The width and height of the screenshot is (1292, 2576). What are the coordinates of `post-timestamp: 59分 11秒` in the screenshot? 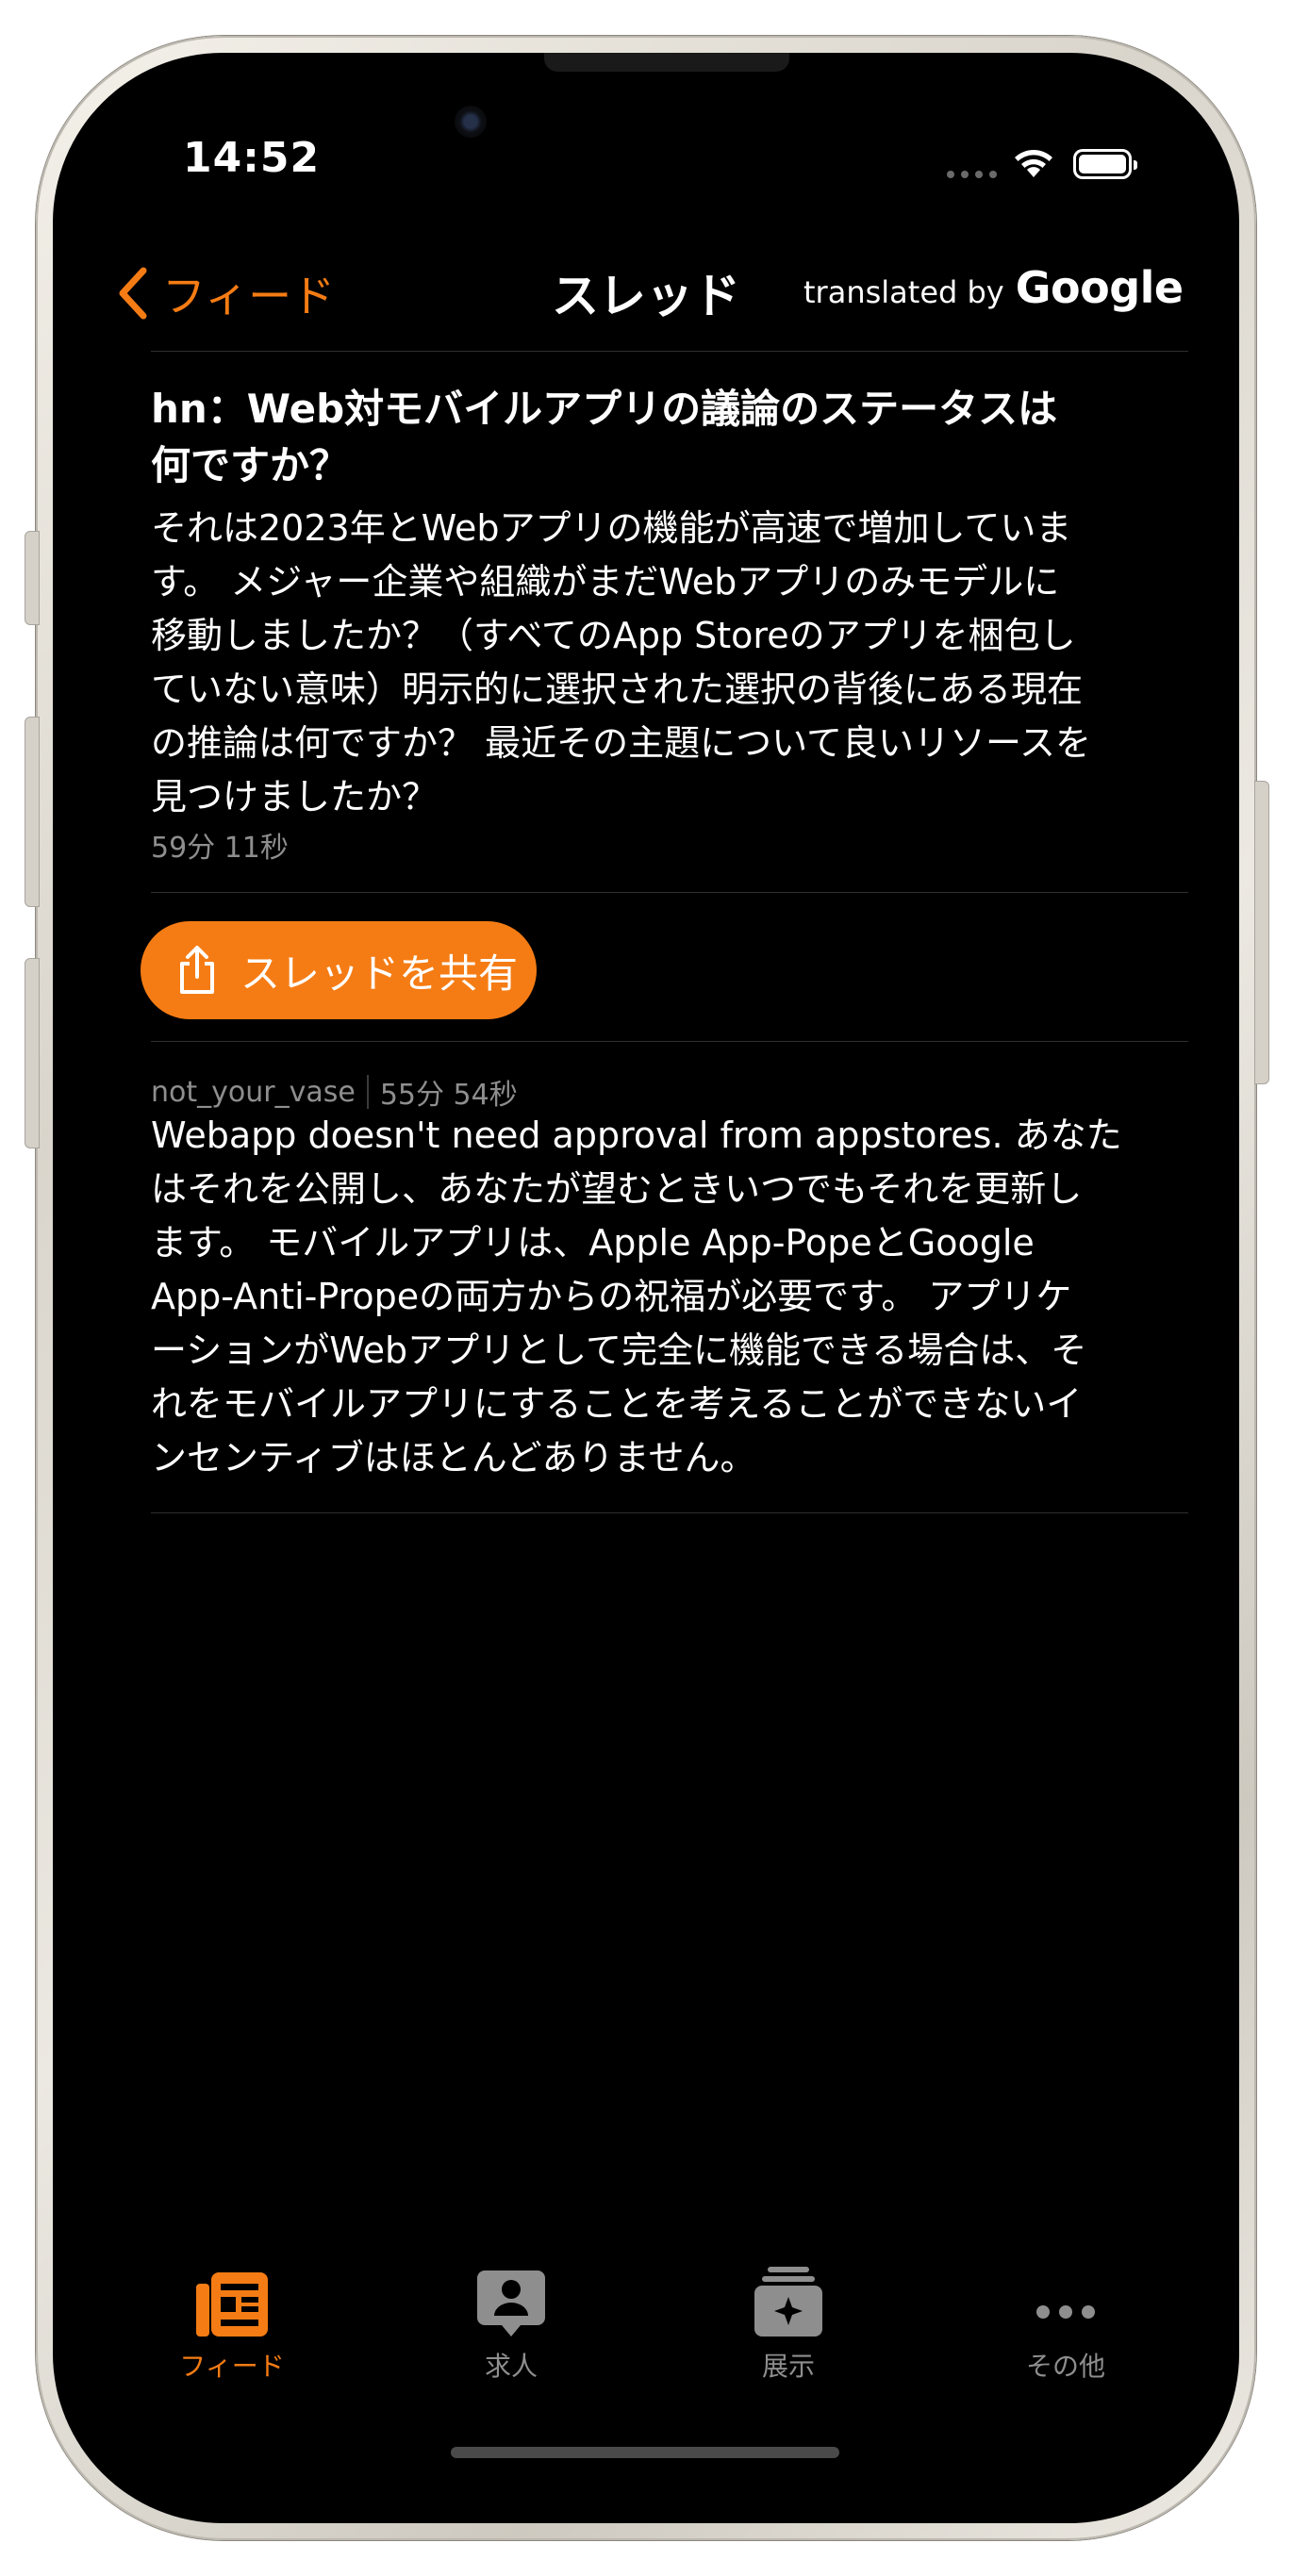 It's located at (220, 848).